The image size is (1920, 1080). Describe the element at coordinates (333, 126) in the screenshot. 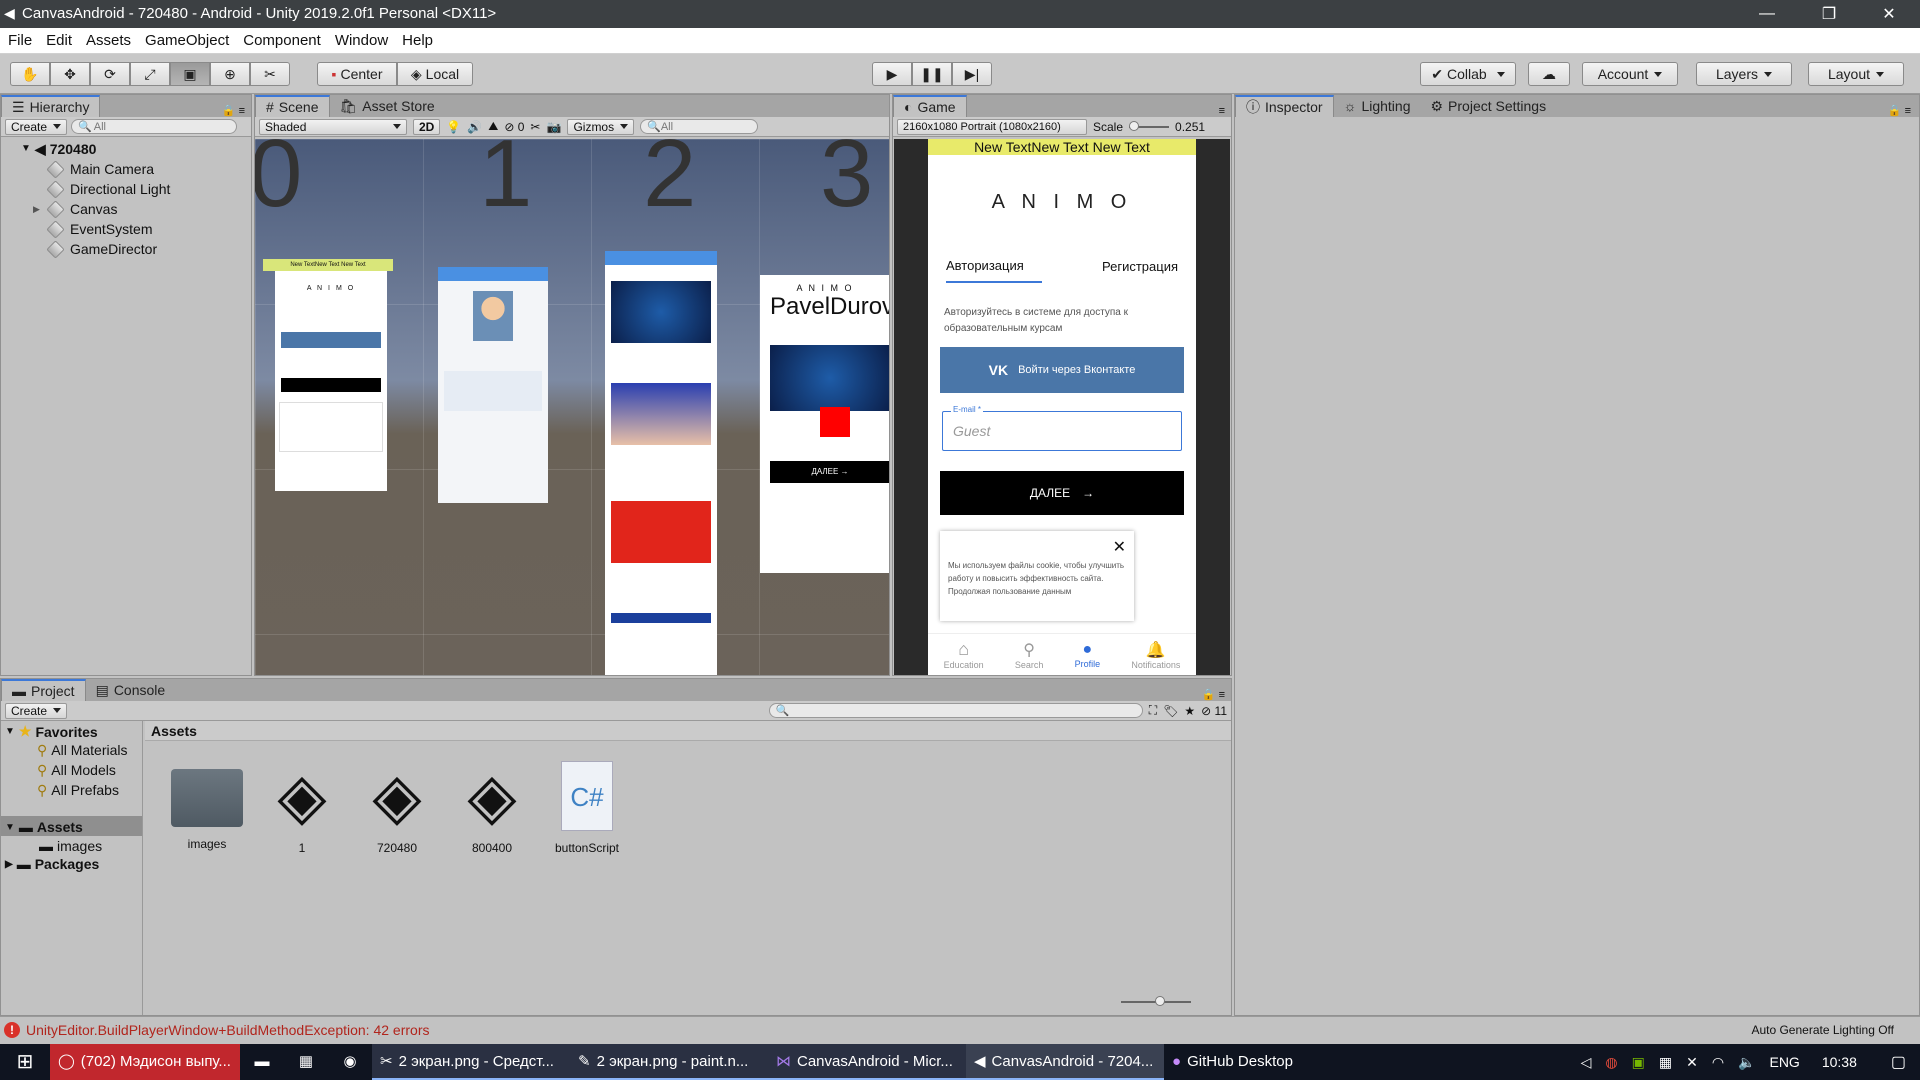

I see `shading-dropdown: Shaded` at that location.